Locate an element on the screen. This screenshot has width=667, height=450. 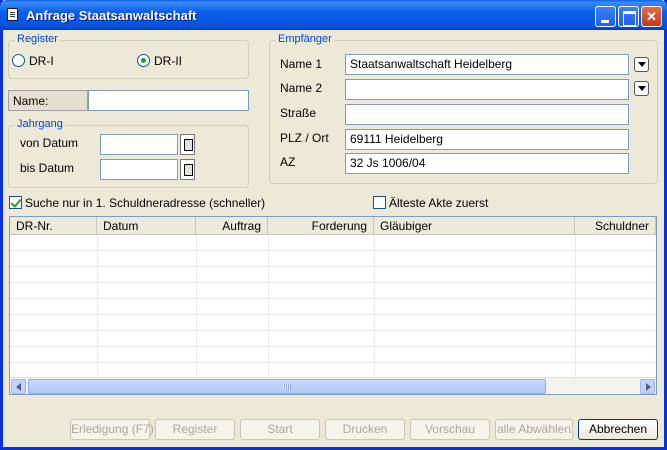
register-legend: Register is located at coordinates (37, 39).